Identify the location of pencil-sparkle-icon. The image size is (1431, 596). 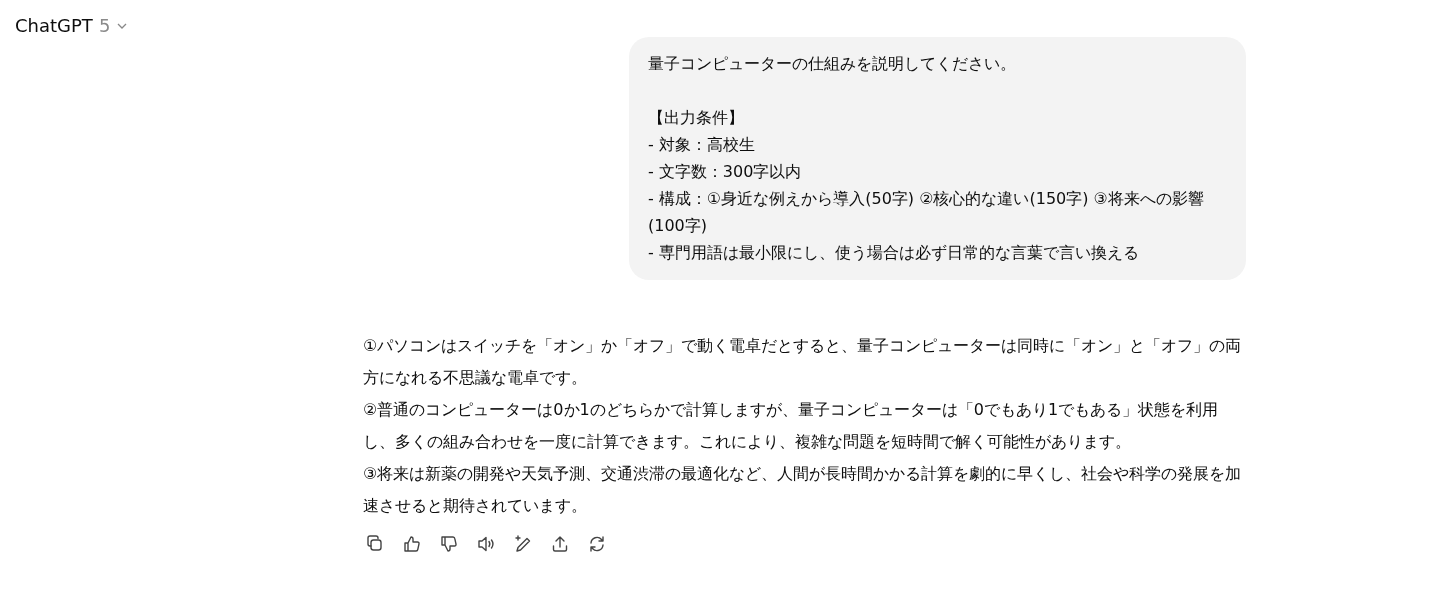
(523, 544).